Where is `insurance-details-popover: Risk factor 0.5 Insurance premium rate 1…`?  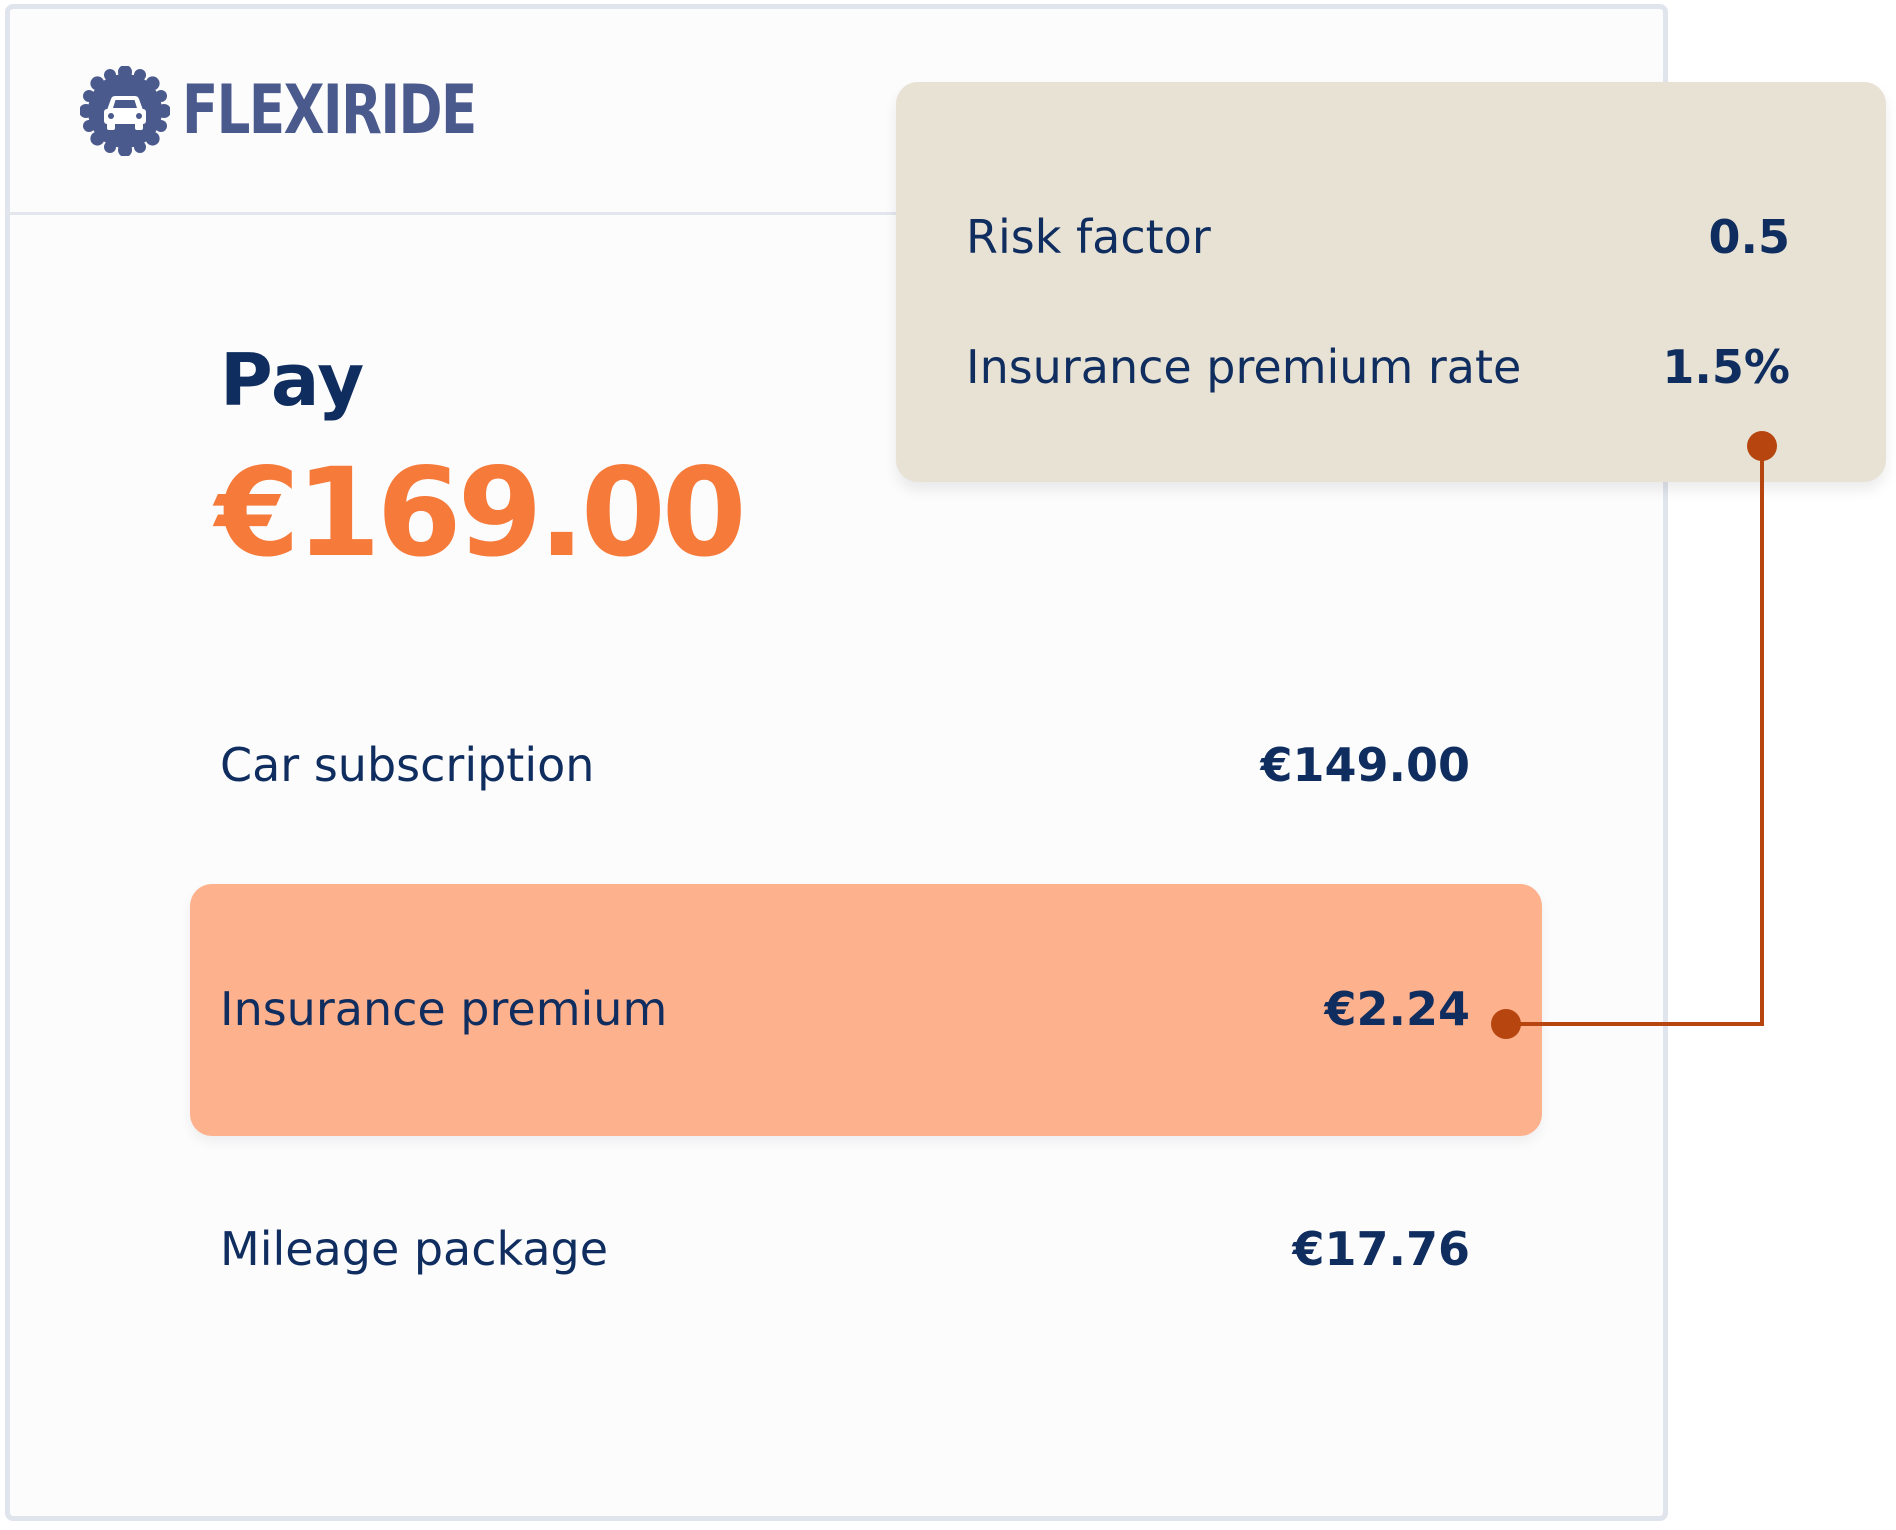 insurance-details-popover: Risk factor 0.5 Insurance premium rate 1… is located at coordinates (1391, 282).